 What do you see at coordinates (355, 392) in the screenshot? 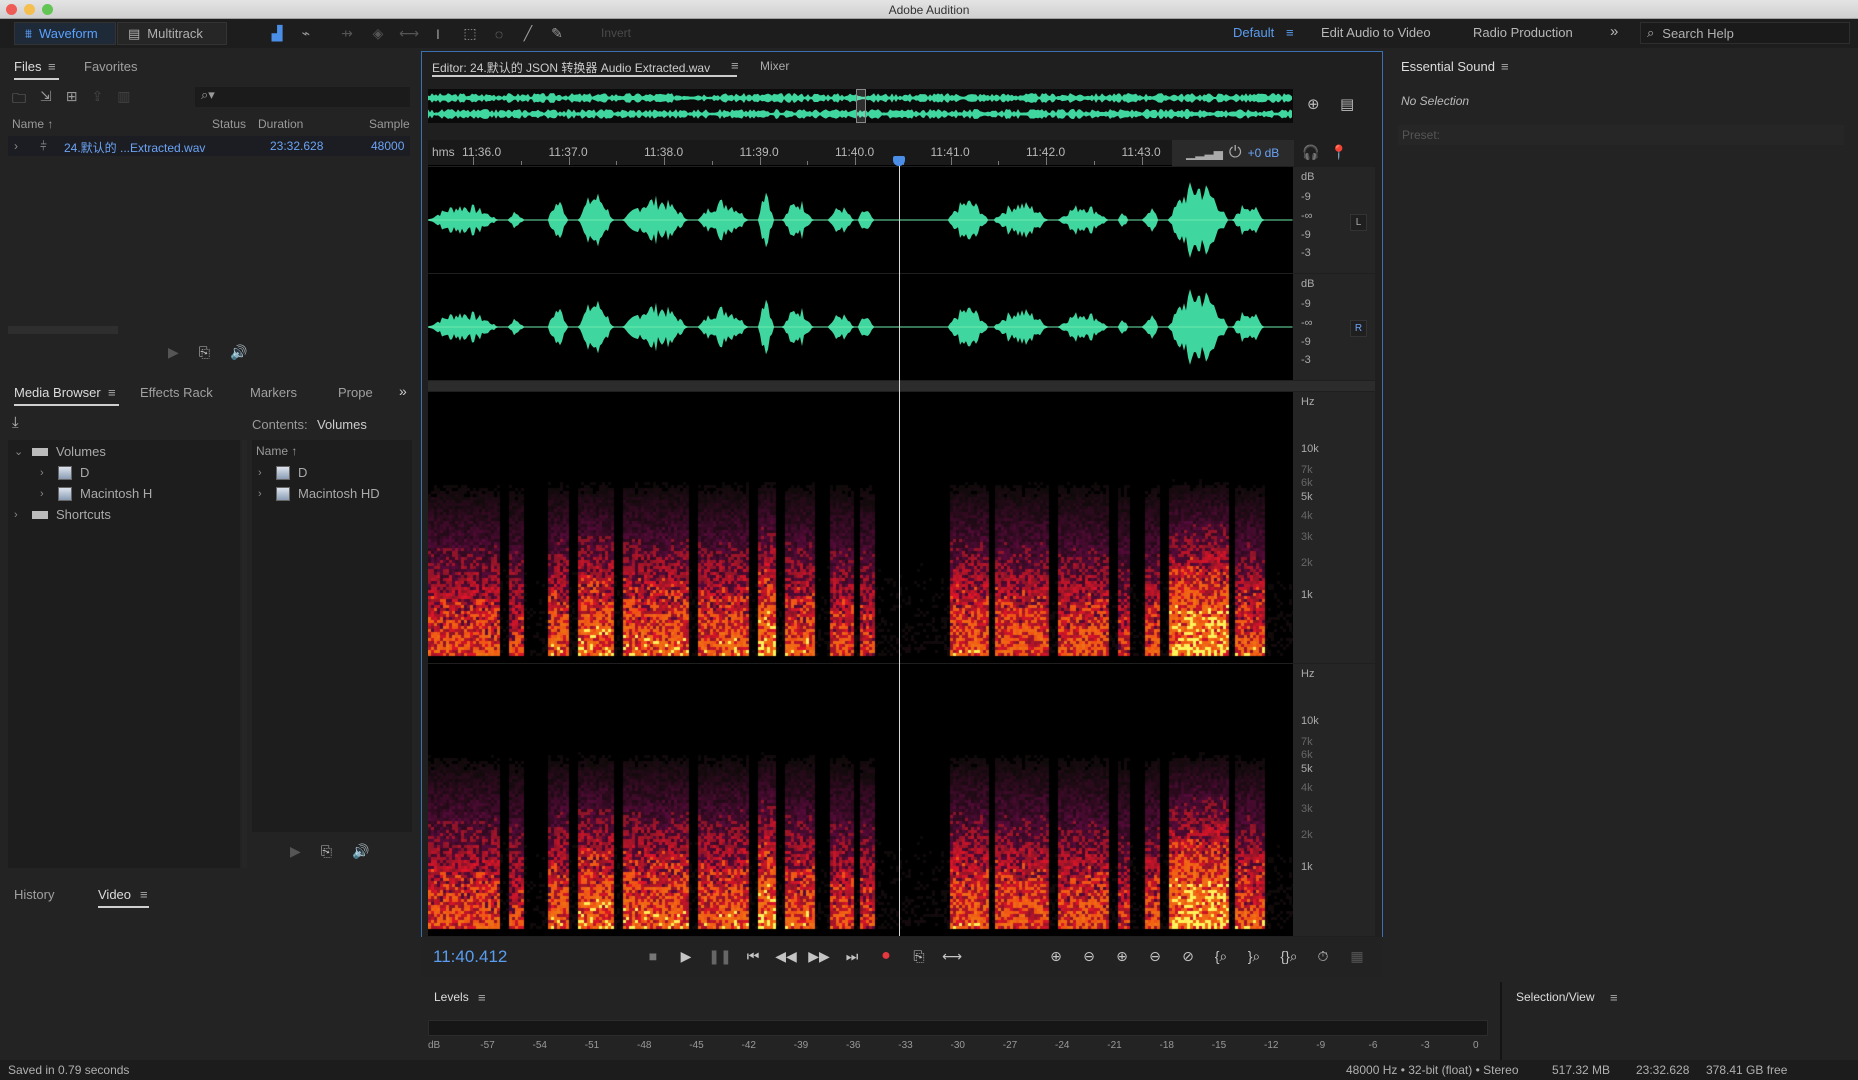
I see `tab-properties: Prope` at bounding box center [355, 392].